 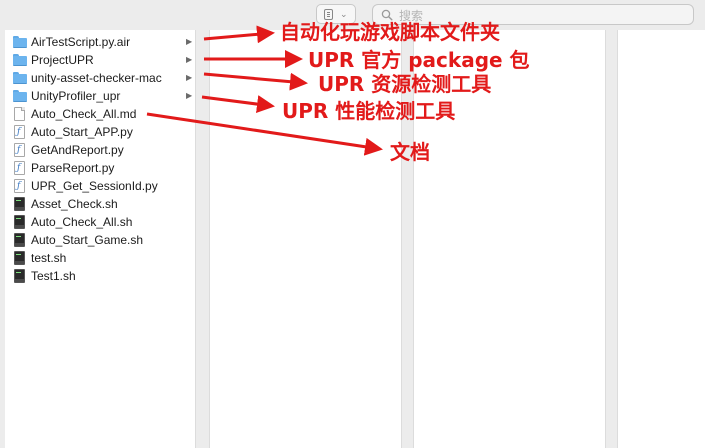 I want to click on annotation-profiler: UPR 性能检测工具, so click(x=369, y=111).